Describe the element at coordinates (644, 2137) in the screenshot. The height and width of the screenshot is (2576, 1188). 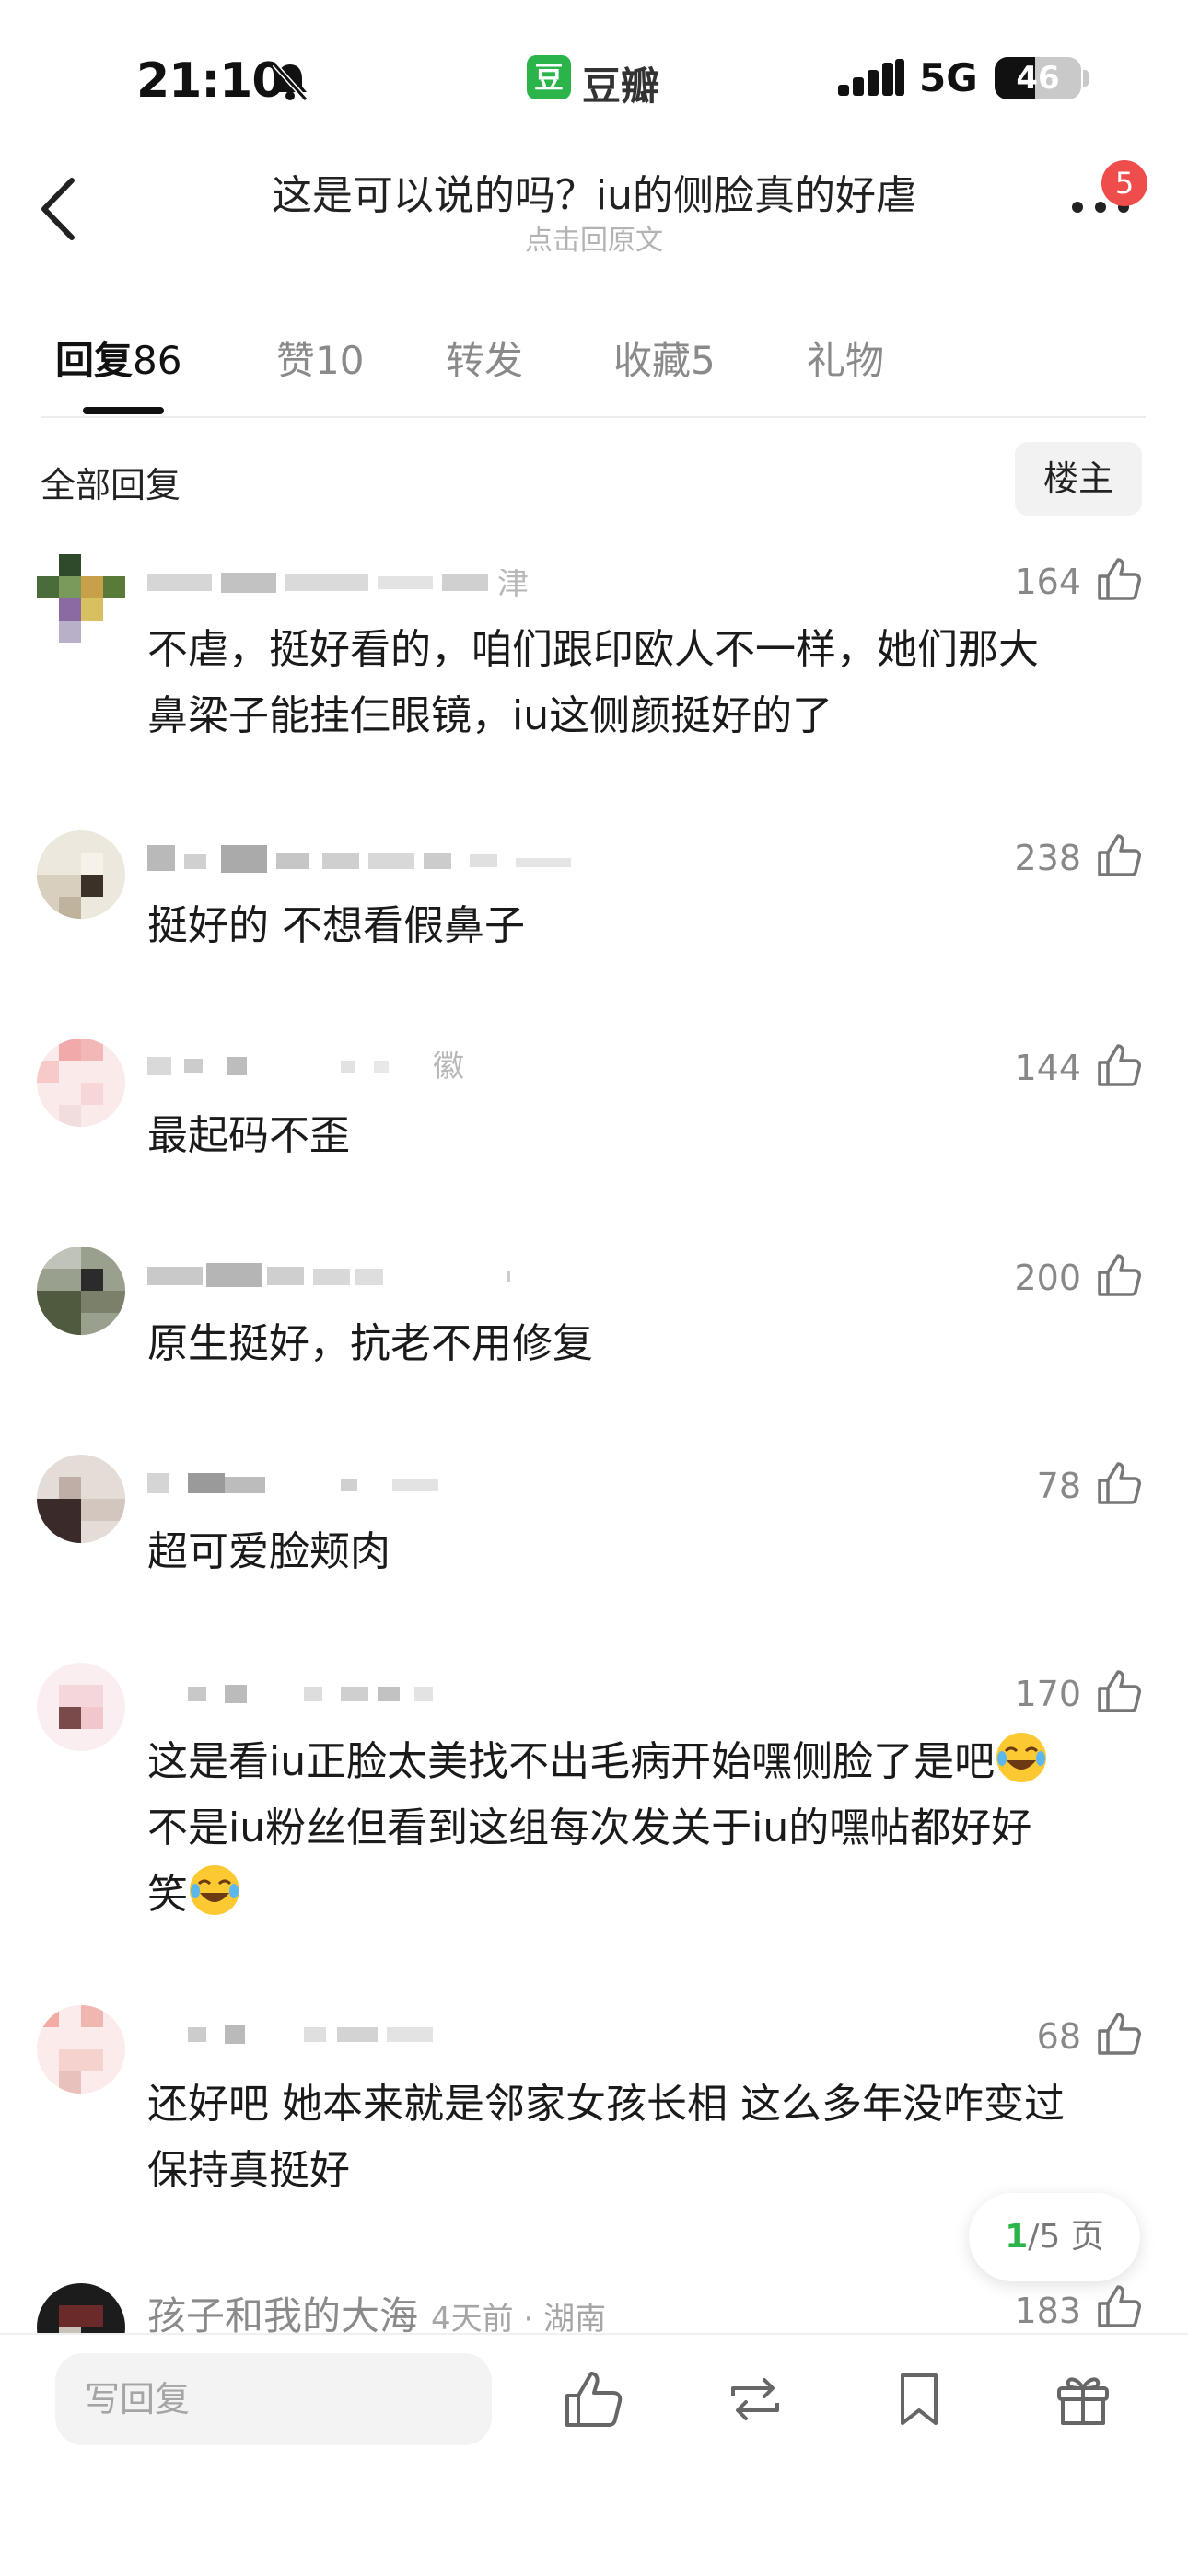
I see `comment-body: 还好吧 她本来就是邻家女孩长相 这么多年没咋变过 保持真挺好` at that location.